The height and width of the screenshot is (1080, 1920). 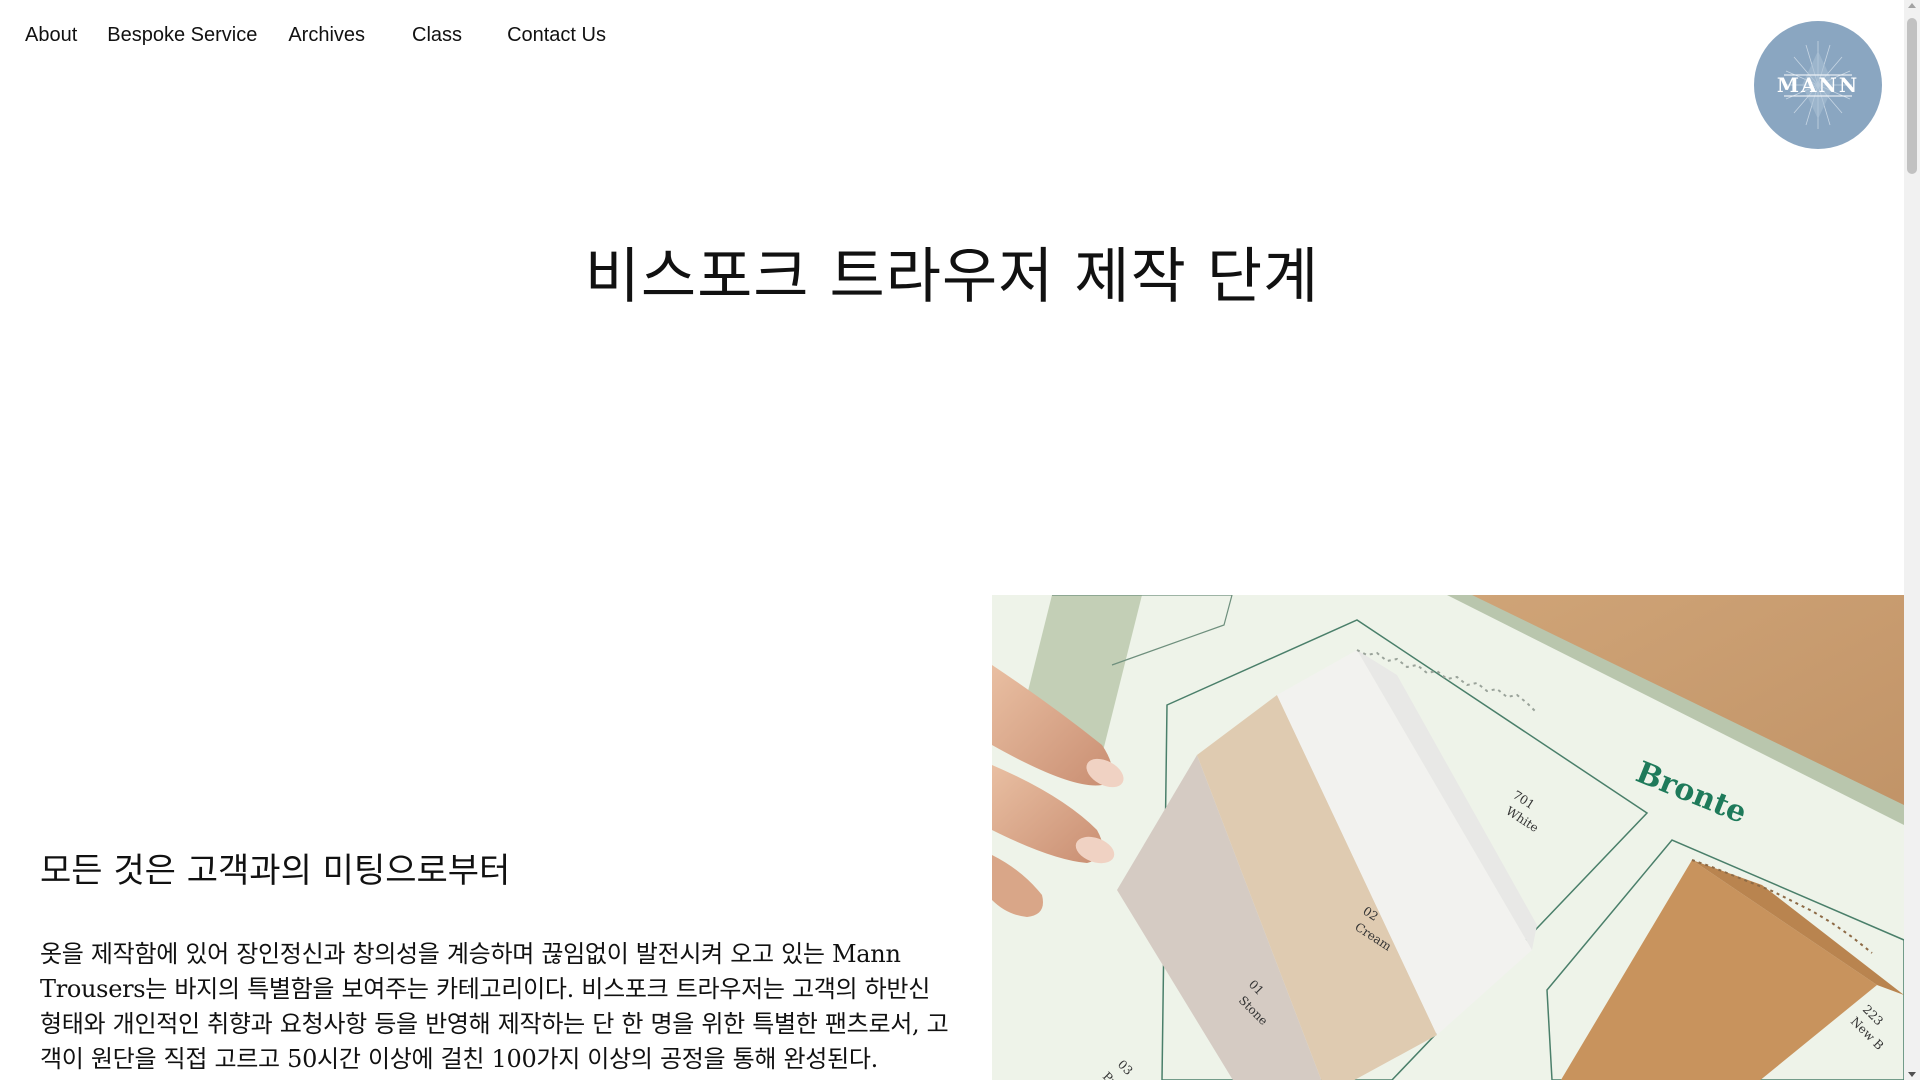 What do you see at coordinates (1912, 96) in the screenshot?
I see `scrollbar-thumb` at bounding box center [1912, 96].